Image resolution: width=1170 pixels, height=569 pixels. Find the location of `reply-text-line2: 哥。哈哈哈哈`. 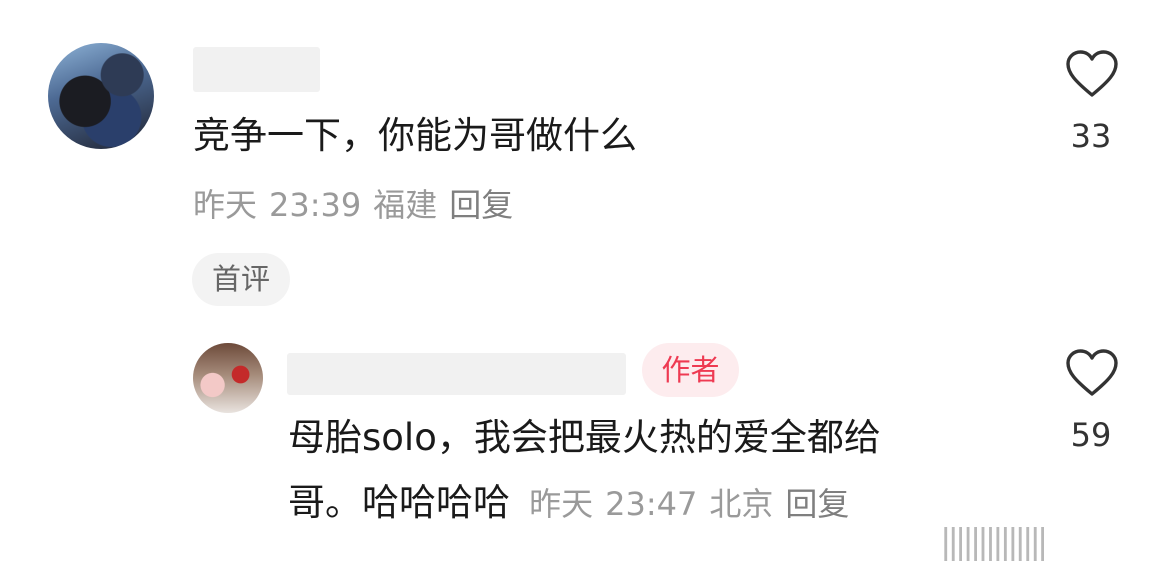

reply-text-line2: 哥。哈哈哈哈 is located at coordinates (399, 502).